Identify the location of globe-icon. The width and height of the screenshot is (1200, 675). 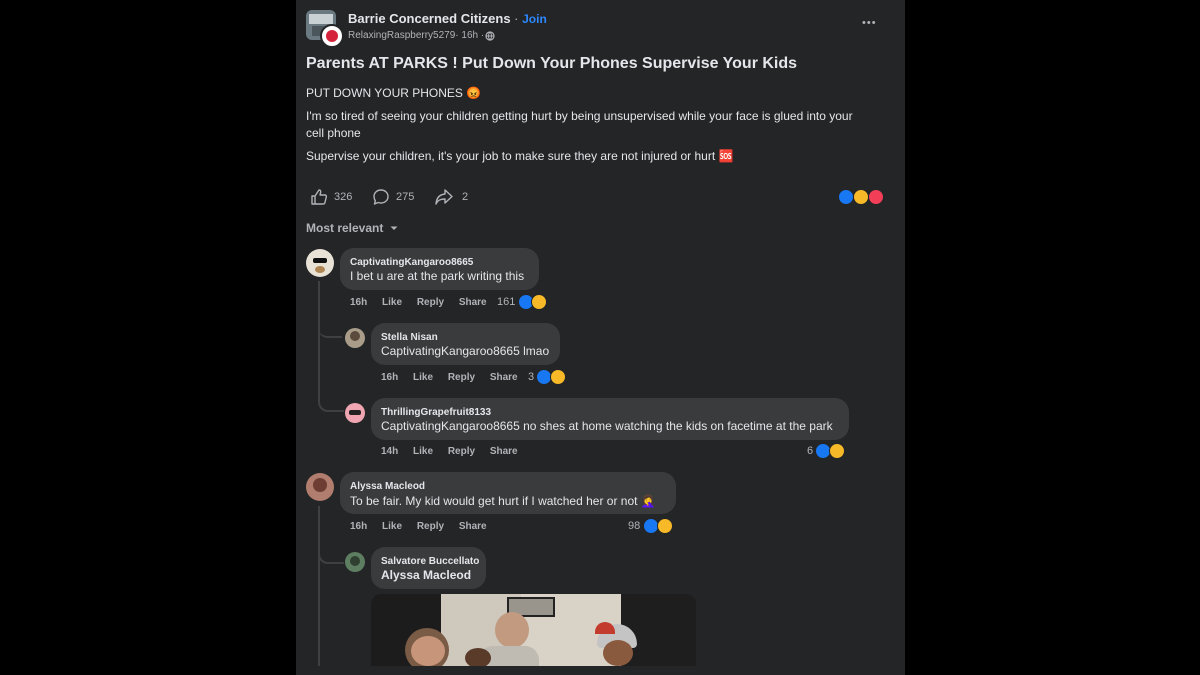
(490, 35).